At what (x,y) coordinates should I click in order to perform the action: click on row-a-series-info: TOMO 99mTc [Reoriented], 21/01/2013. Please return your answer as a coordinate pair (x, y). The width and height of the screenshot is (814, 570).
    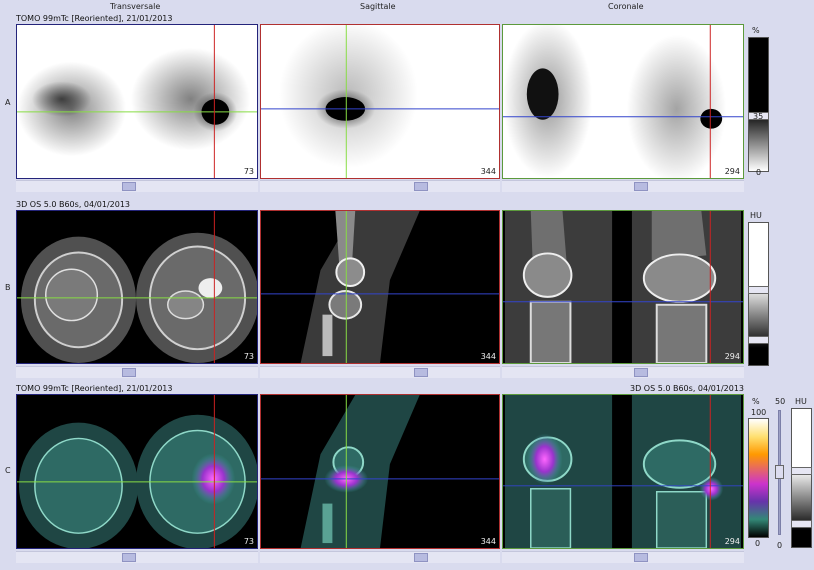
    Looking at the image, I should click on (94, 18).